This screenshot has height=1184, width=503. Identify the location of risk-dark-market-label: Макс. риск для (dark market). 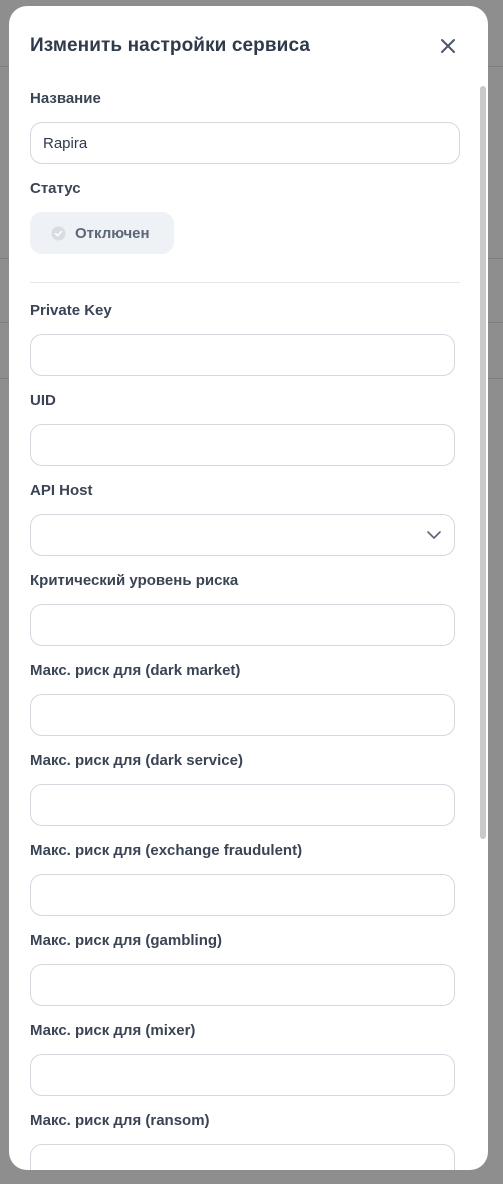
(135, 670).